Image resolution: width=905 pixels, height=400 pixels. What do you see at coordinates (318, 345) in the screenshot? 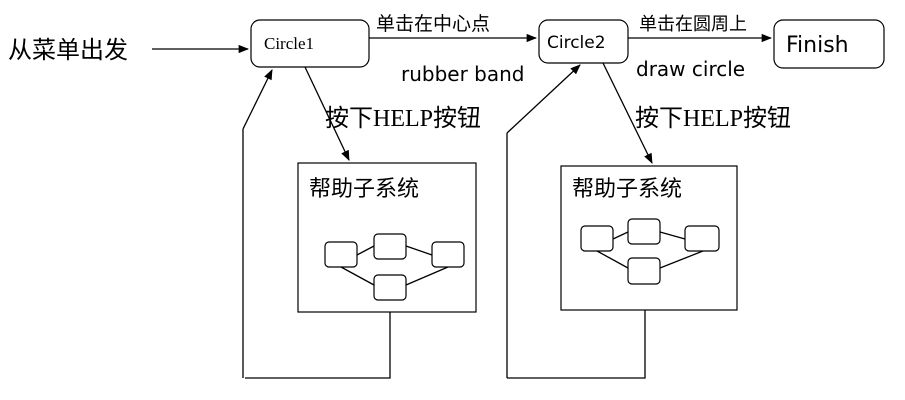
I see `return-loop-1-bottom` at bounding box center [318, 345].